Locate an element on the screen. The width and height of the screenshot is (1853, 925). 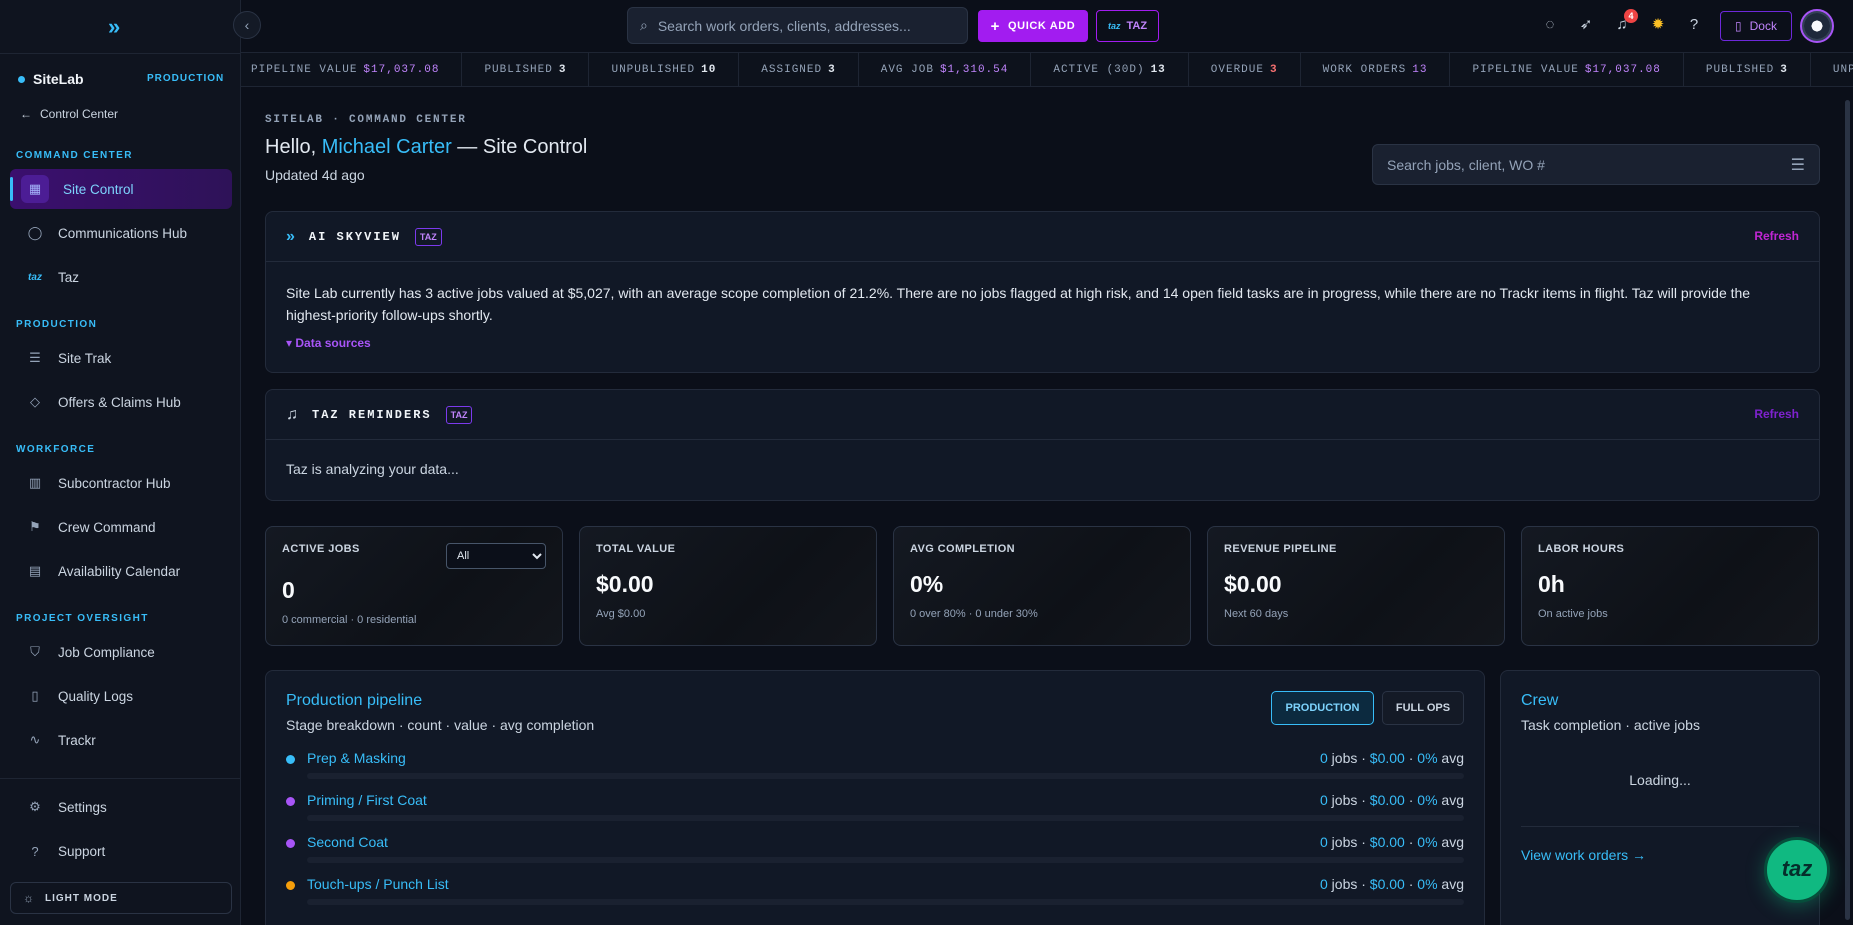
sidebar-item-subcontractor-hub: ▥ Subcontractor Hub is located at coordinates (121, 483).